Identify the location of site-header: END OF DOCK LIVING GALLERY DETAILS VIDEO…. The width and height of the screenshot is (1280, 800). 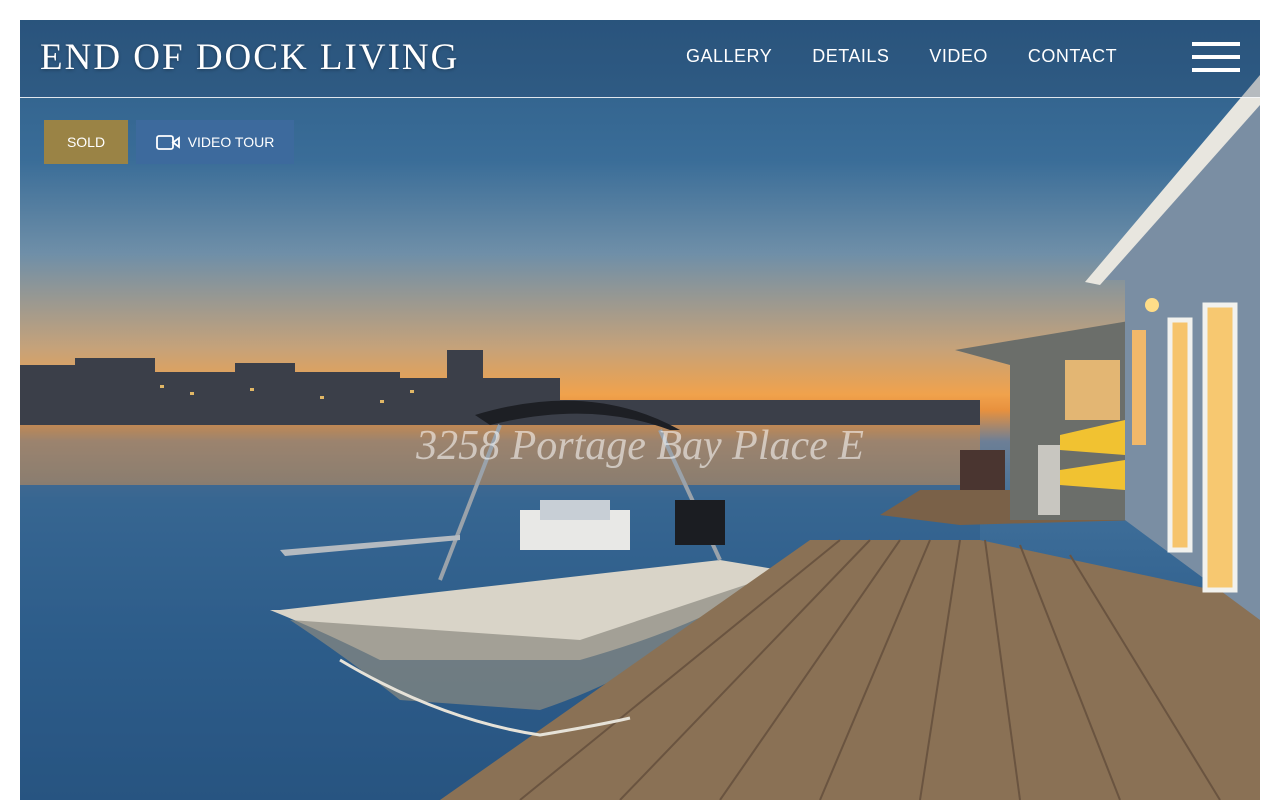
(640, 59).